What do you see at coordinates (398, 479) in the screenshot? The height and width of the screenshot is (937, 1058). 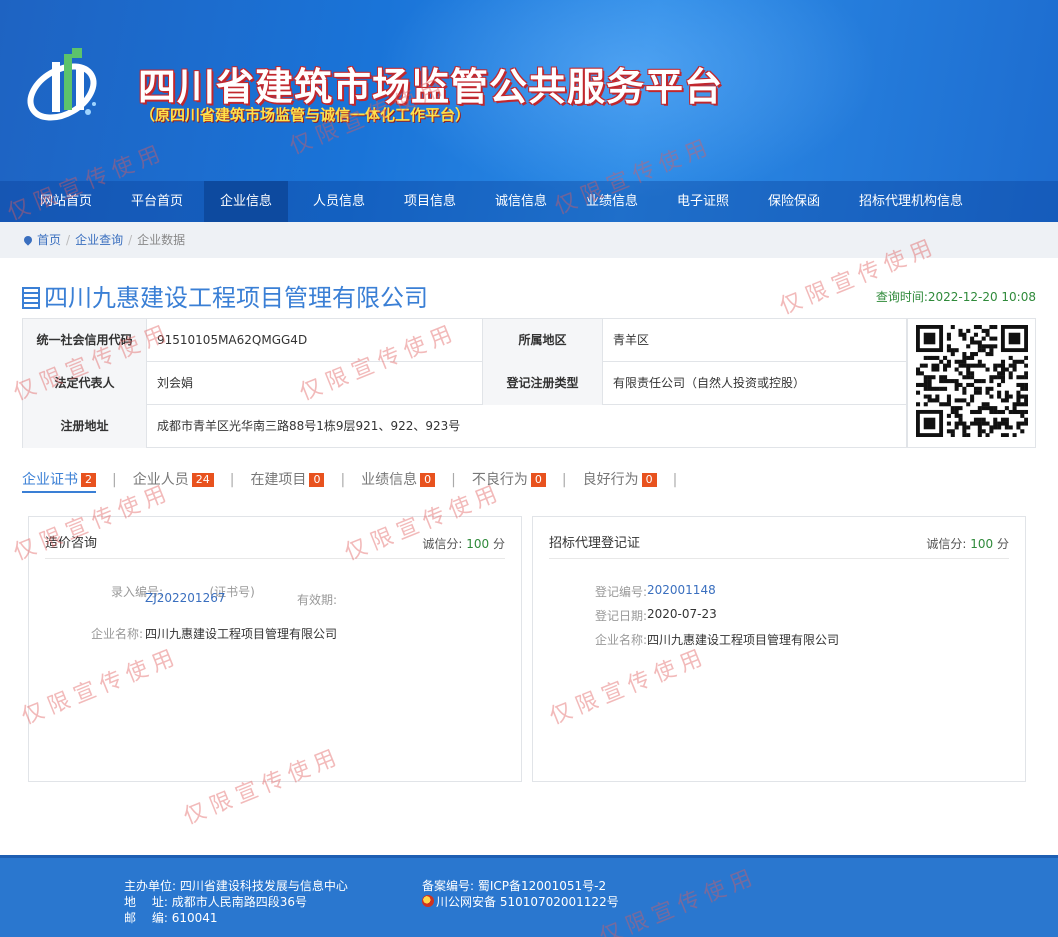 I see `tab-performance: 业绩信息 0` at bounding box center [398, 479].